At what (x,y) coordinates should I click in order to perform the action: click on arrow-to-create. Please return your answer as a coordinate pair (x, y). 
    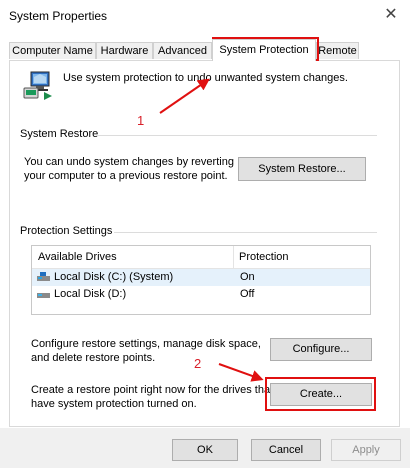
    Looking at the image, I should click on (241, 372).